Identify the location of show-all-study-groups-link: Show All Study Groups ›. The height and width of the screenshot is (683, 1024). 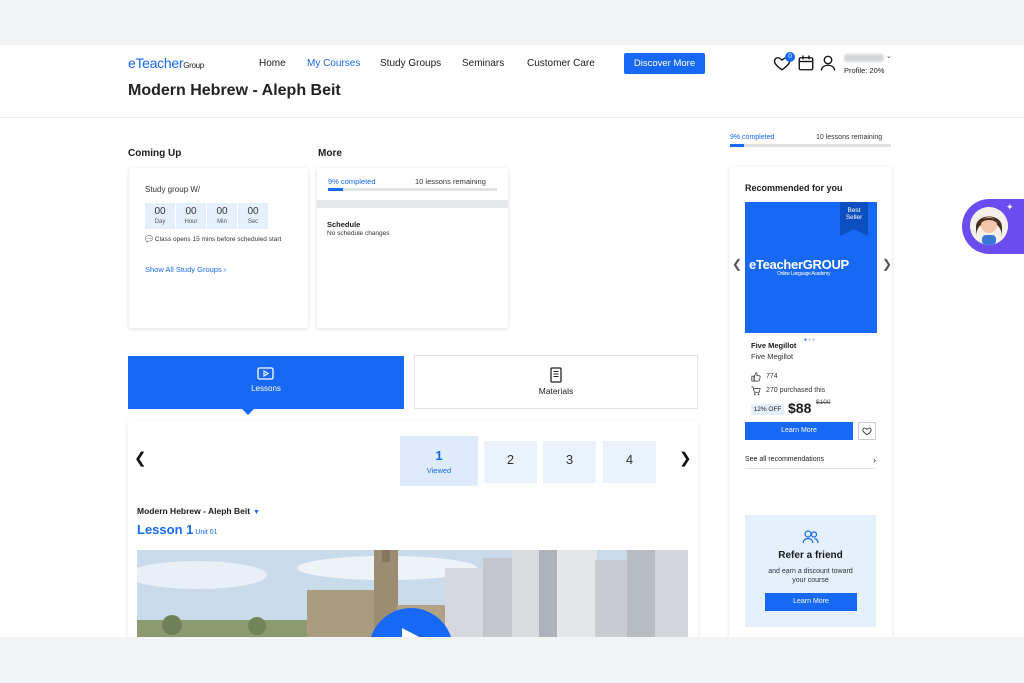
(185, 269).